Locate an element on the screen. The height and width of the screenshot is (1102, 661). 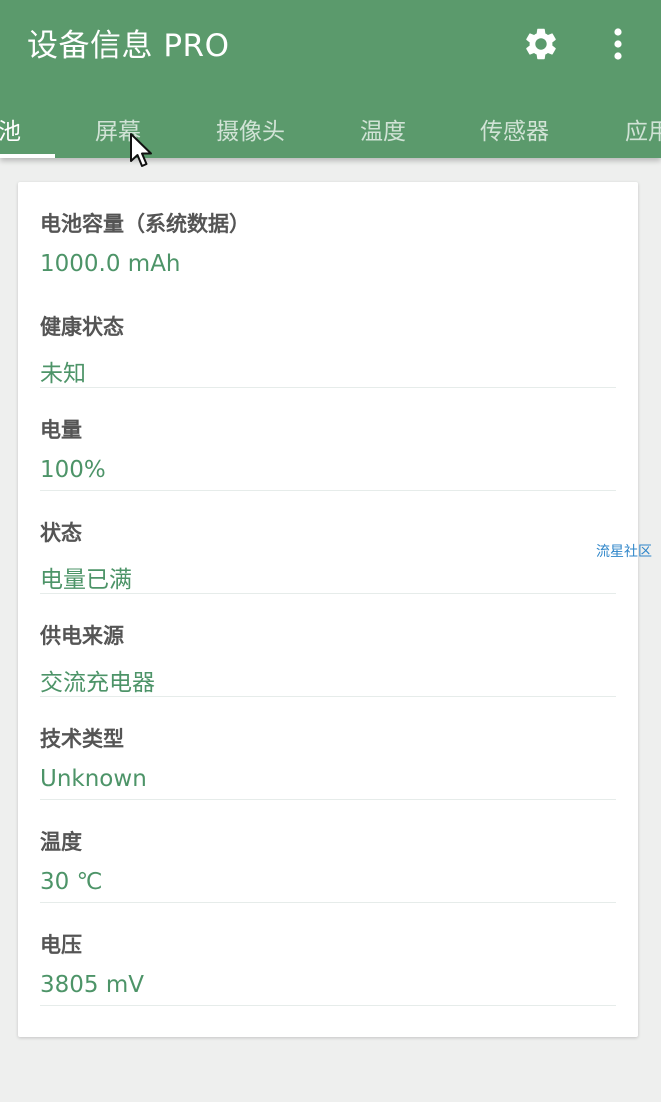
info-value: 3805 mV is located at coordinates (92, 985).